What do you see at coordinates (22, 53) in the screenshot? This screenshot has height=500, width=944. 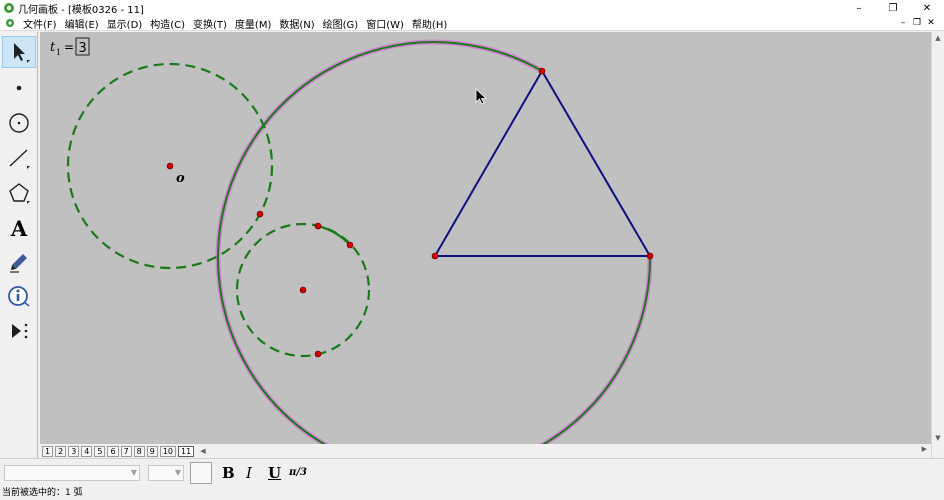 I see `arrow-select-icon` at bounding box center [22, 53].